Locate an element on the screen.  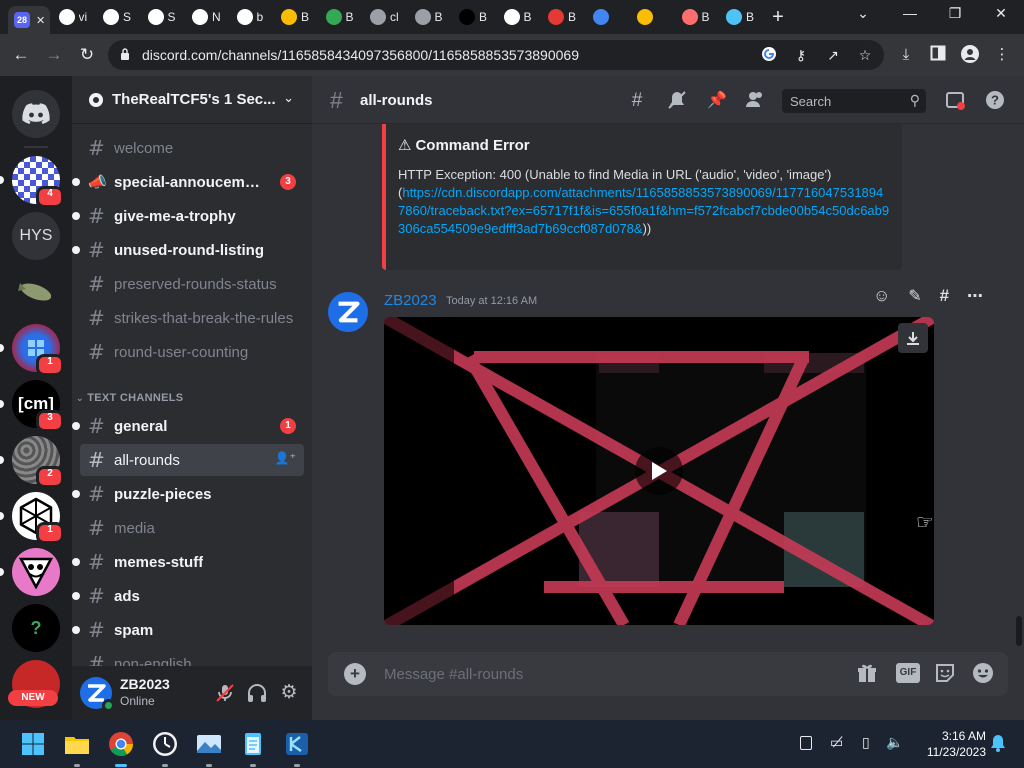
channel-media: # media is located at coordinates (192, 528).